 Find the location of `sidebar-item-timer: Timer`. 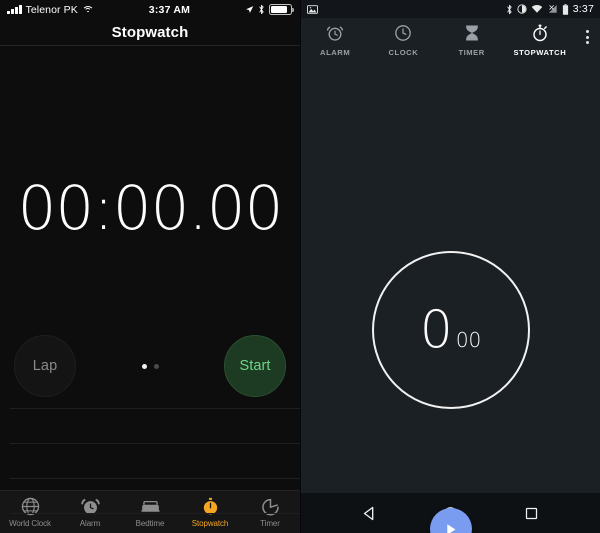

sidebar-item-timer: Timer is located at coordinates (270, 512).